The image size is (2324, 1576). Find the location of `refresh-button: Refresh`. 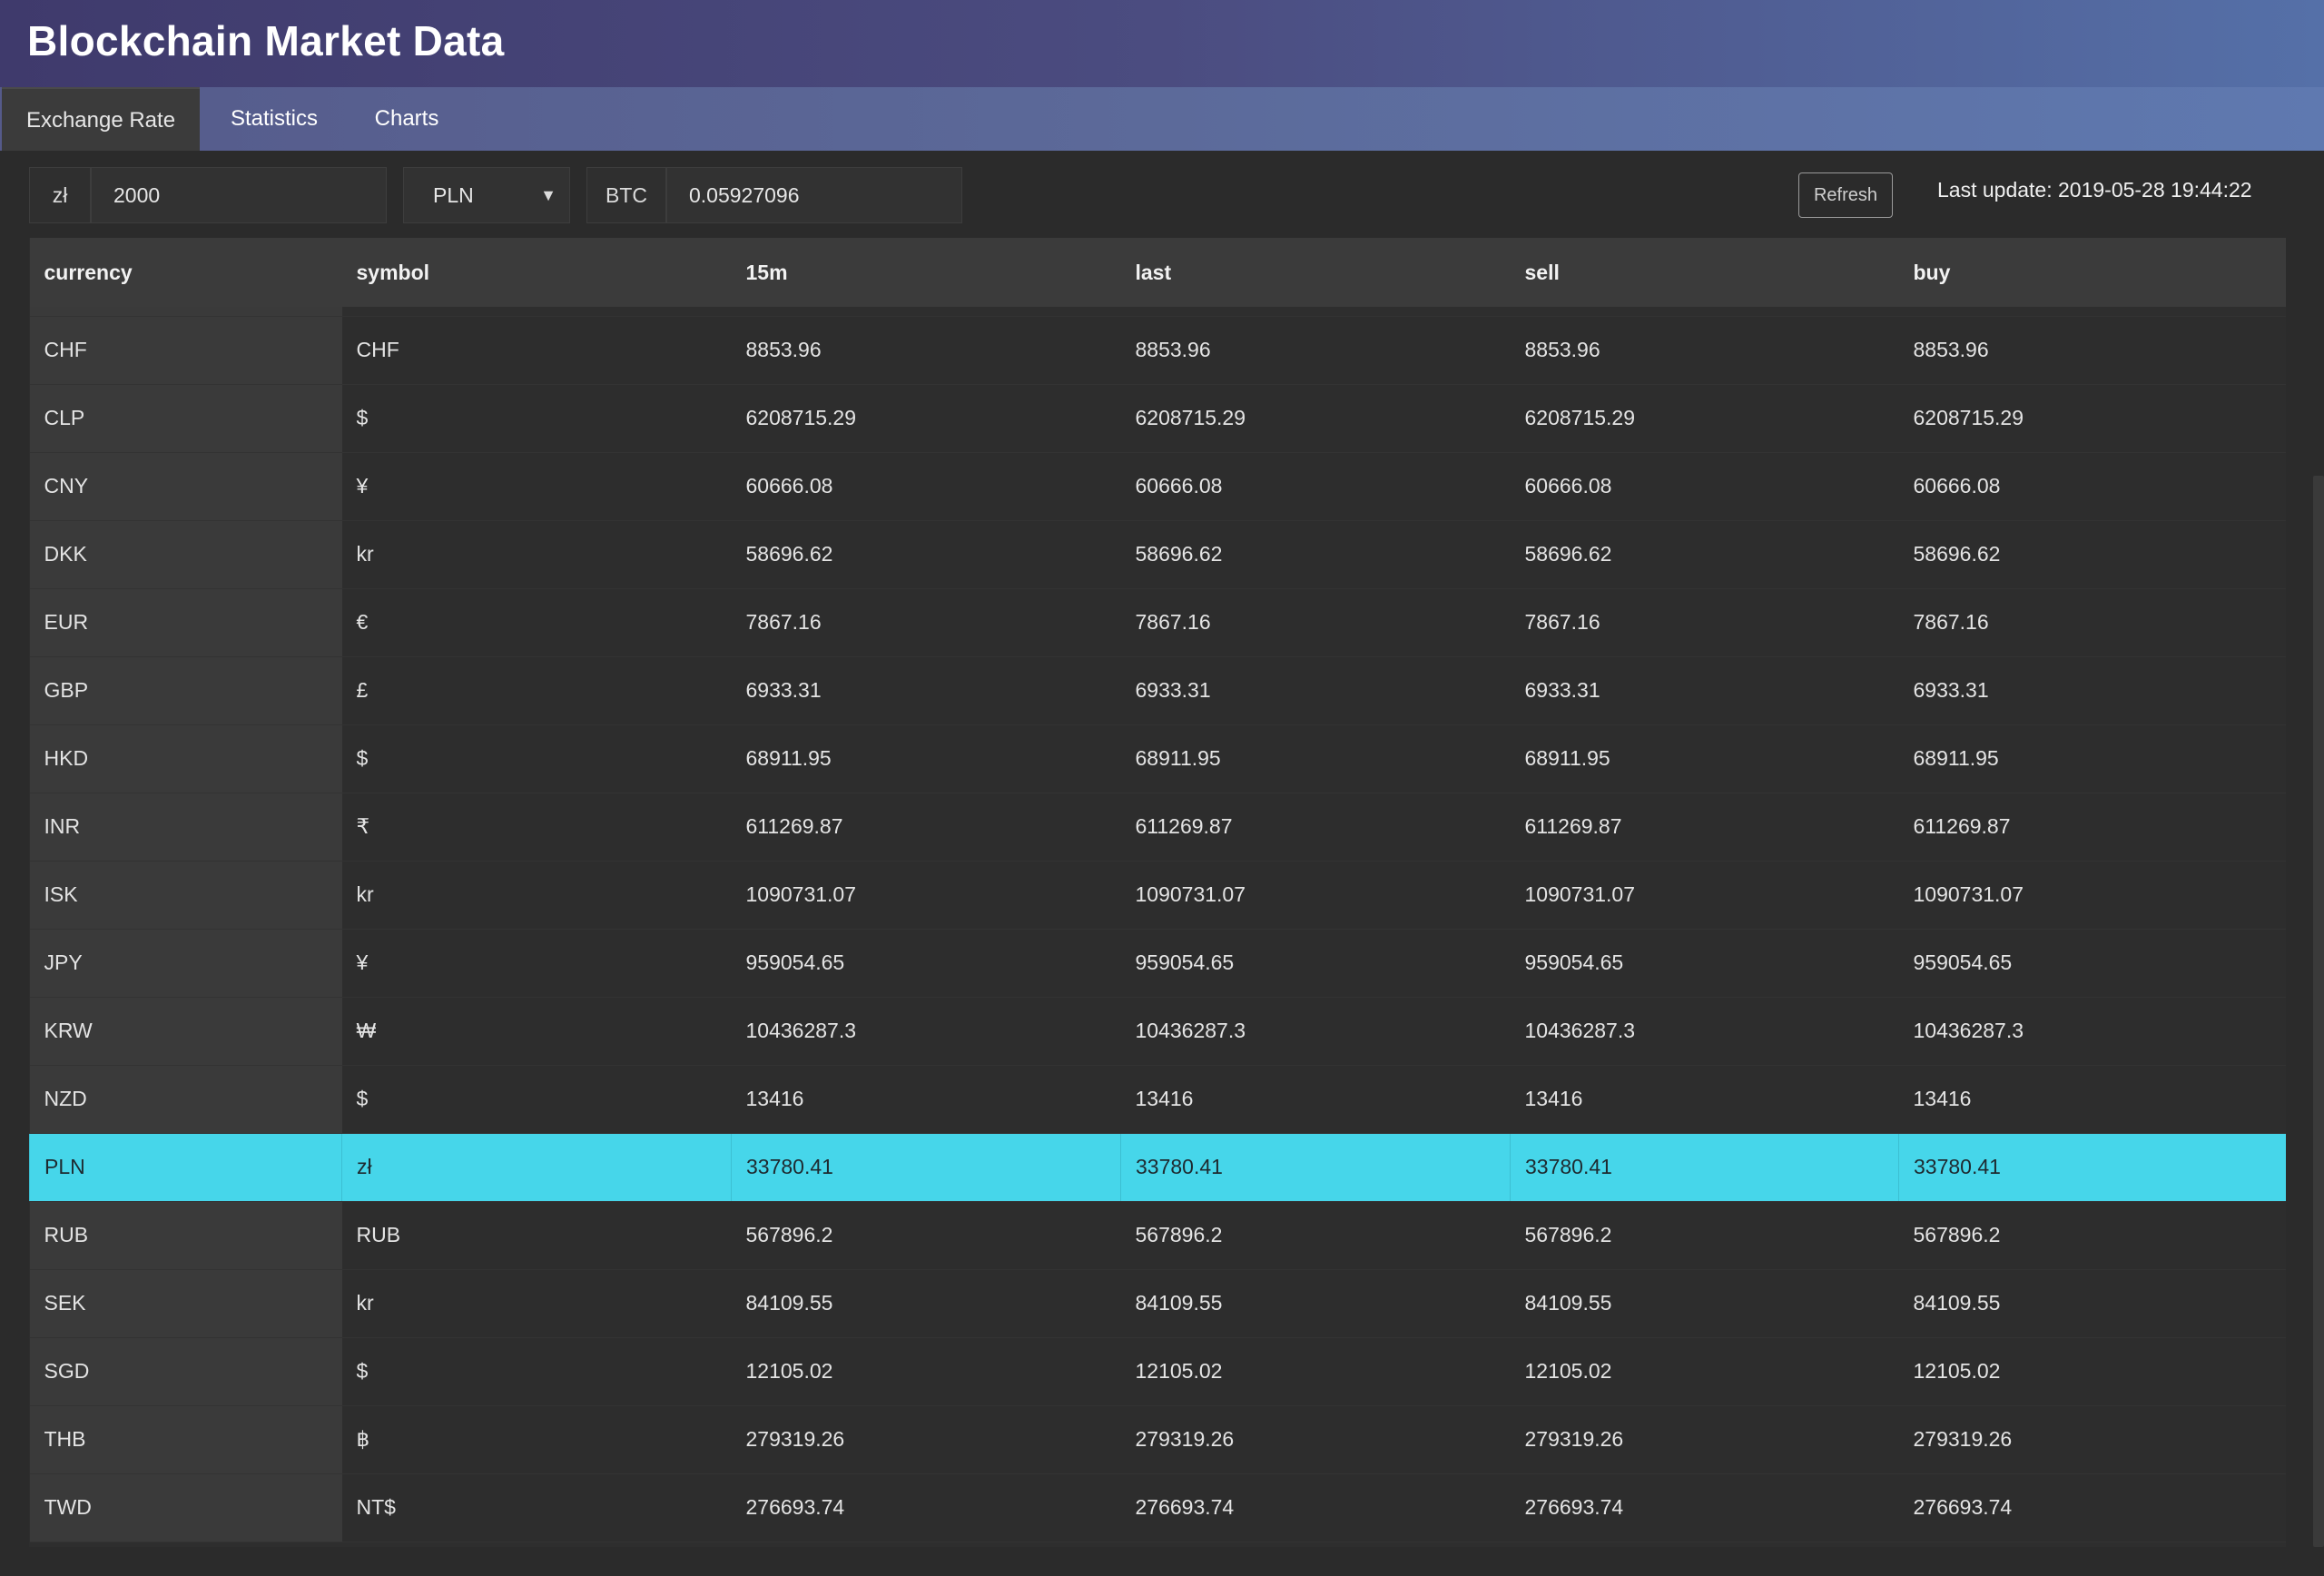

refresh-button: Refresh is located at coordinates (1845, 195).